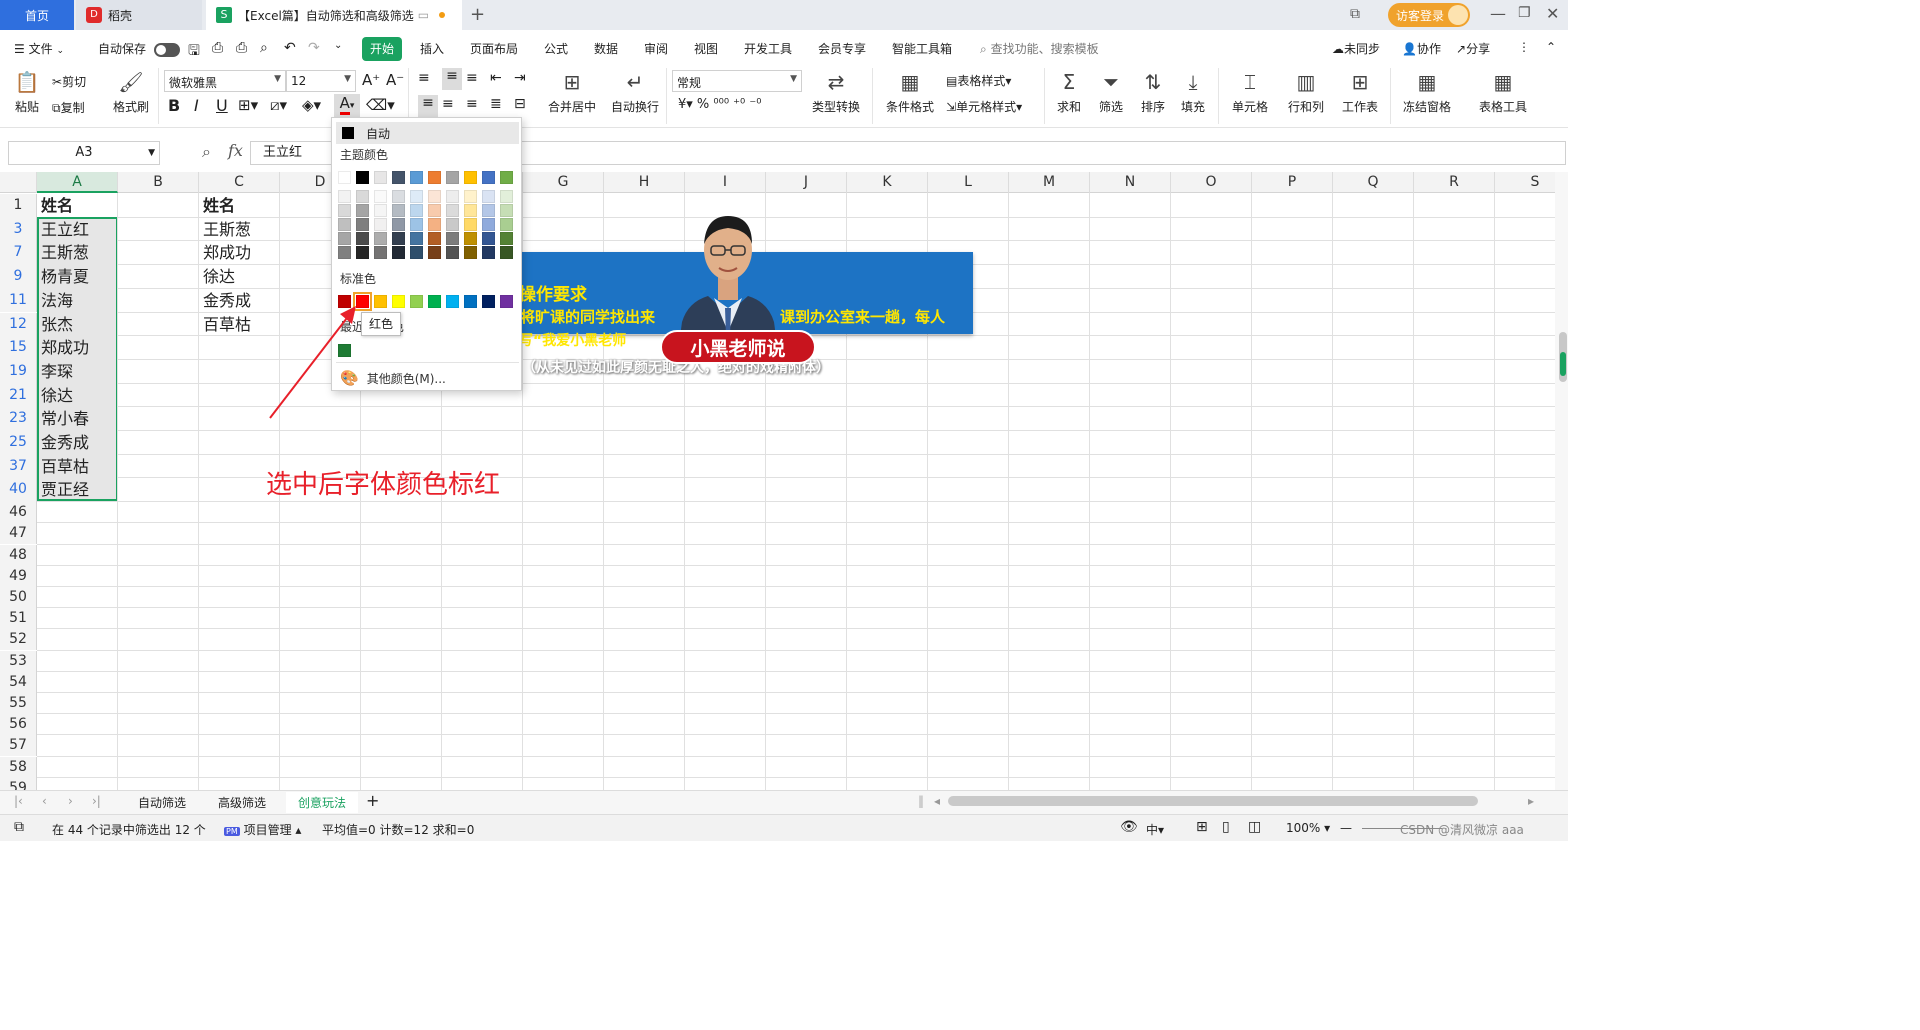  What do you see at coordinates (1454, 182) in the screenshot?
I see `column-header-R: R` at bounding box center [1454, 182].